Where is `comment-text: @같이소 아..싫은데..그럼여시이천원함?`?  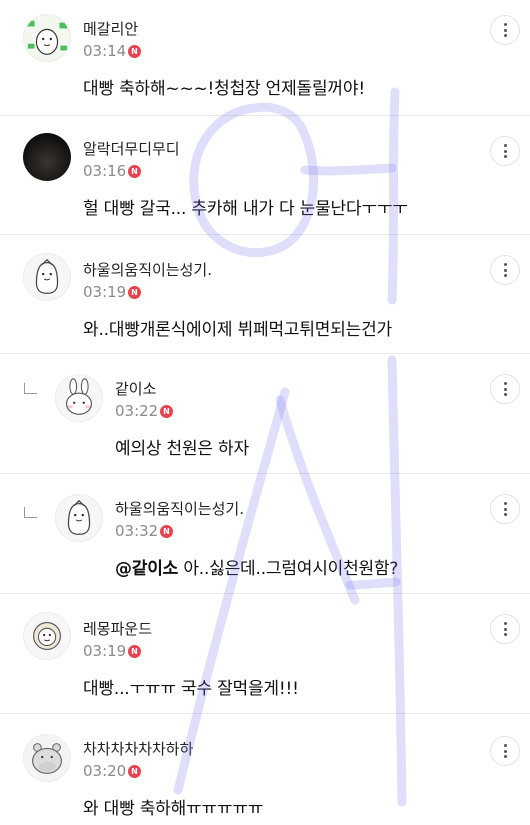
comment-text: @같이소 아..싫은데..그럼여시이천원함? is located at coordinates (256, 566).